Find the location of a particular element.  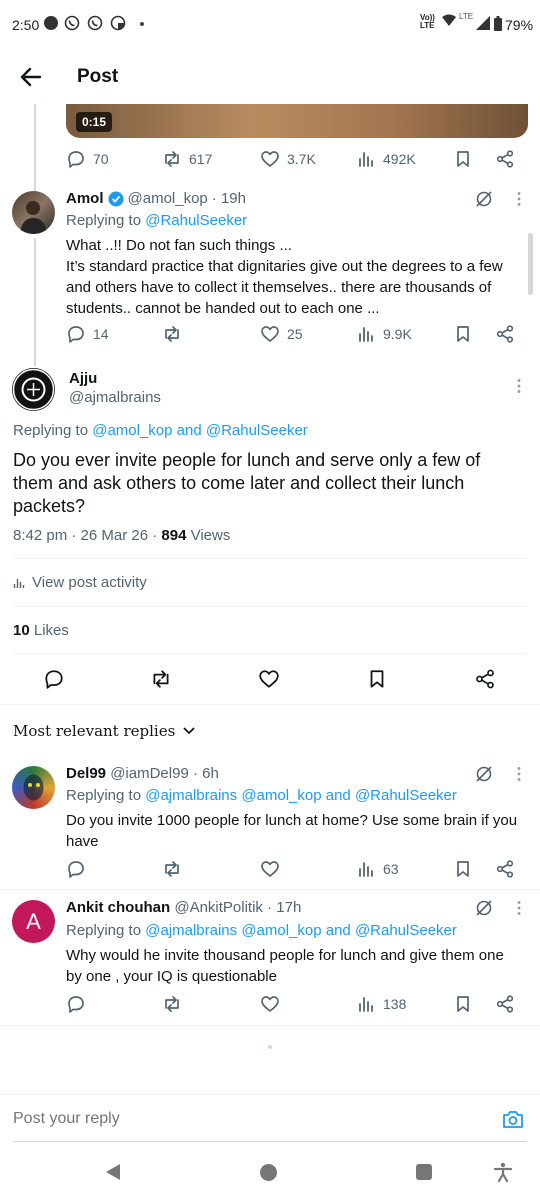

share-icon is located at coordinates (485, 679).